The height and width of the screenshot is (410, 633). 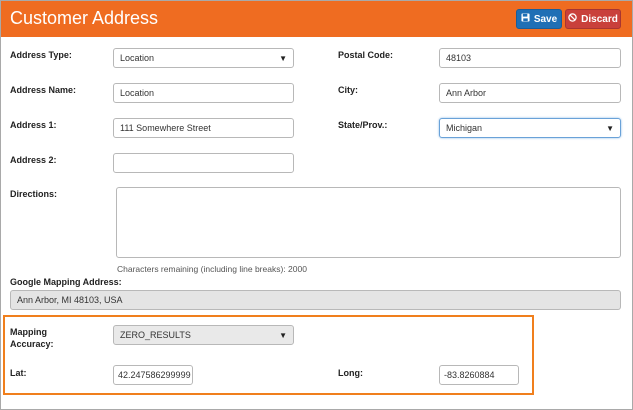 I want to click on lat-input: 42.247586299999, so click(x=153, y=375).